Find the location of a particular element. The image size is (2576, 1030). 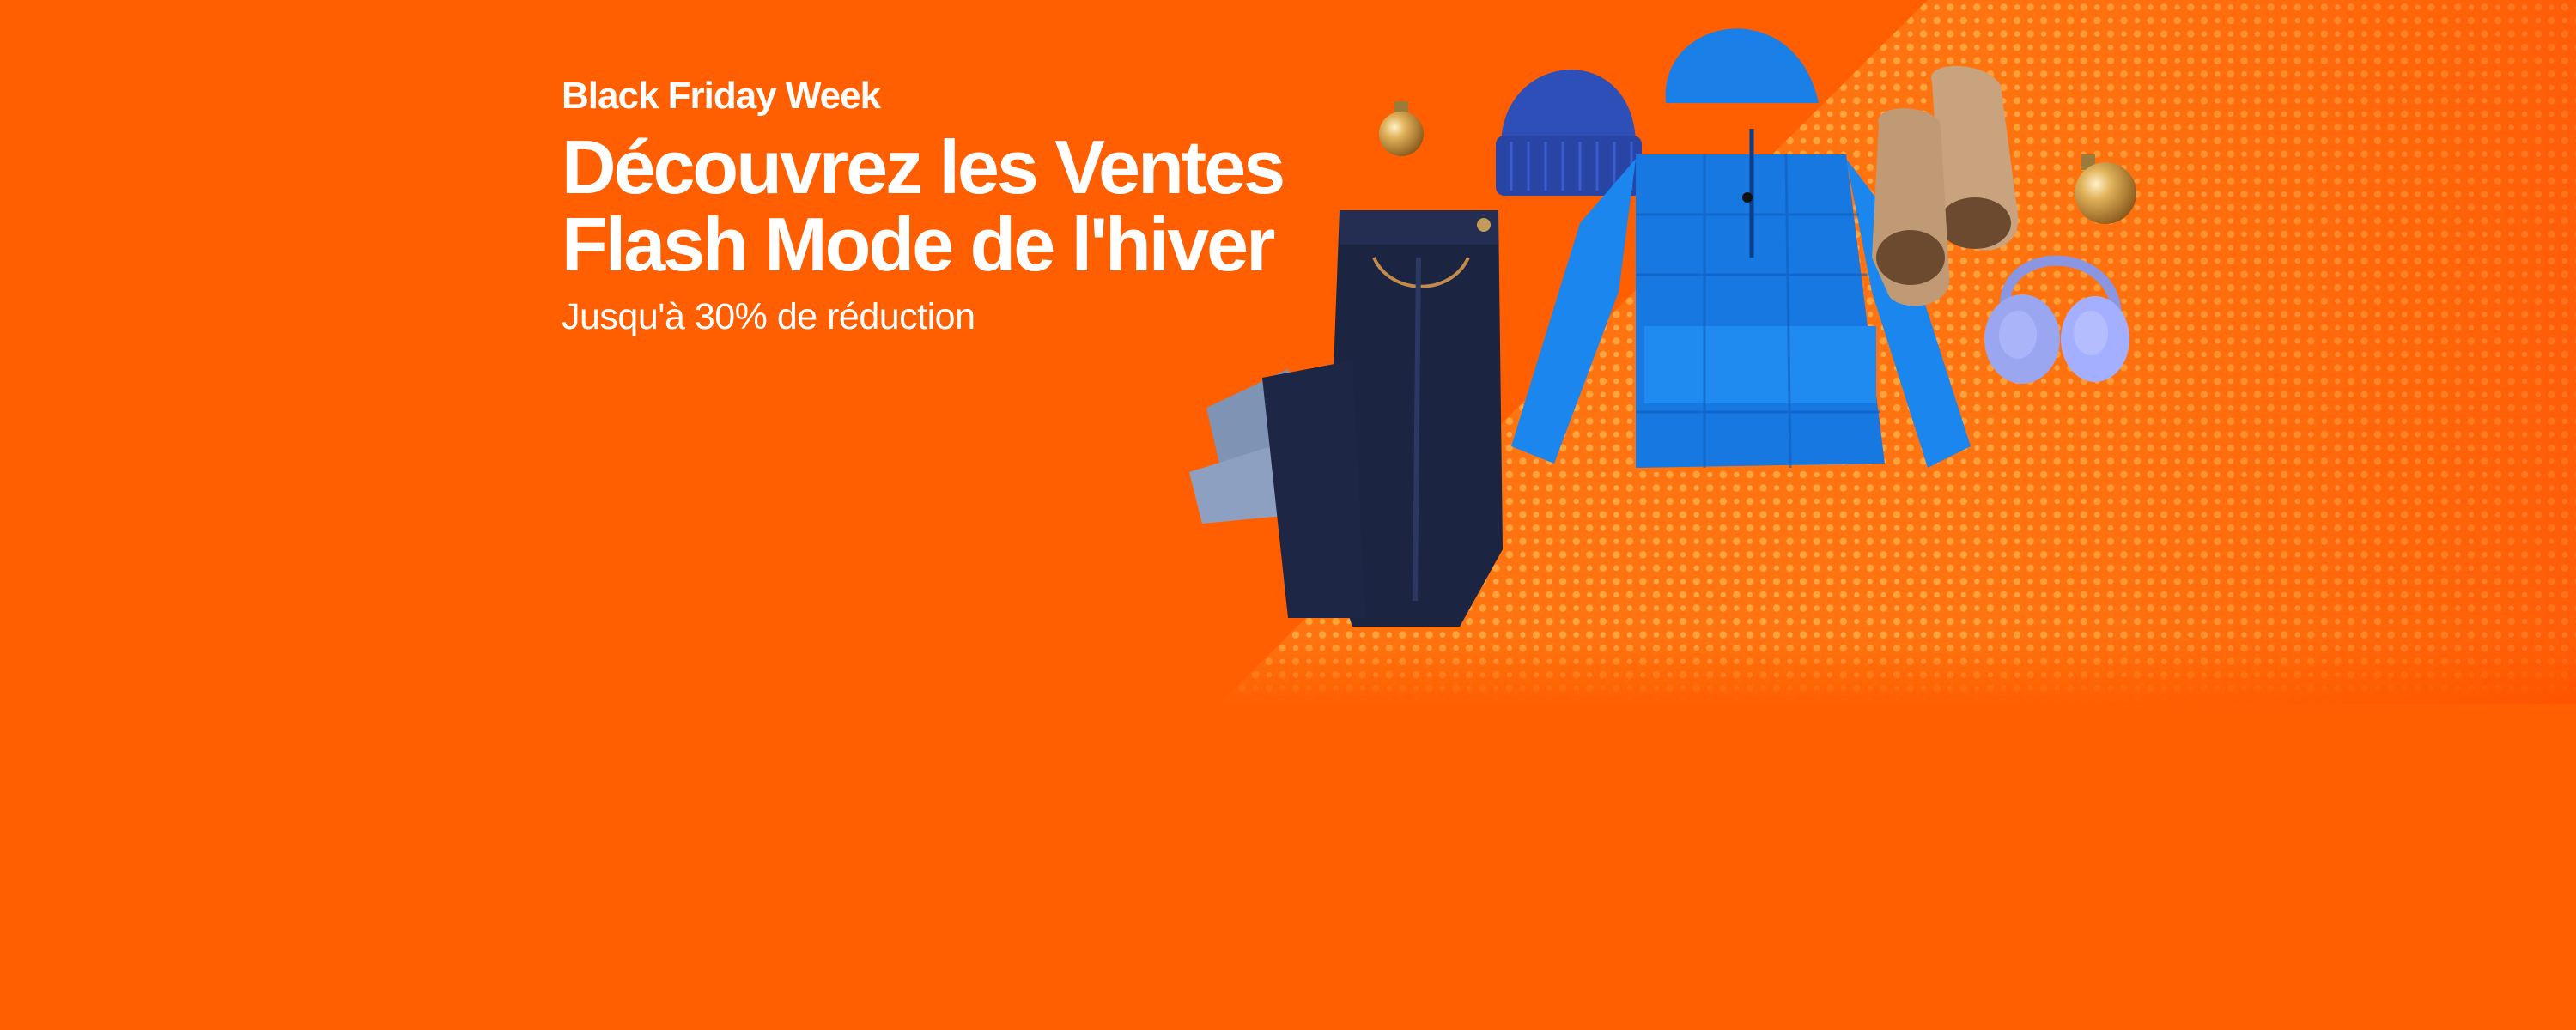

boots-image is located at coordinates (1945, 185).